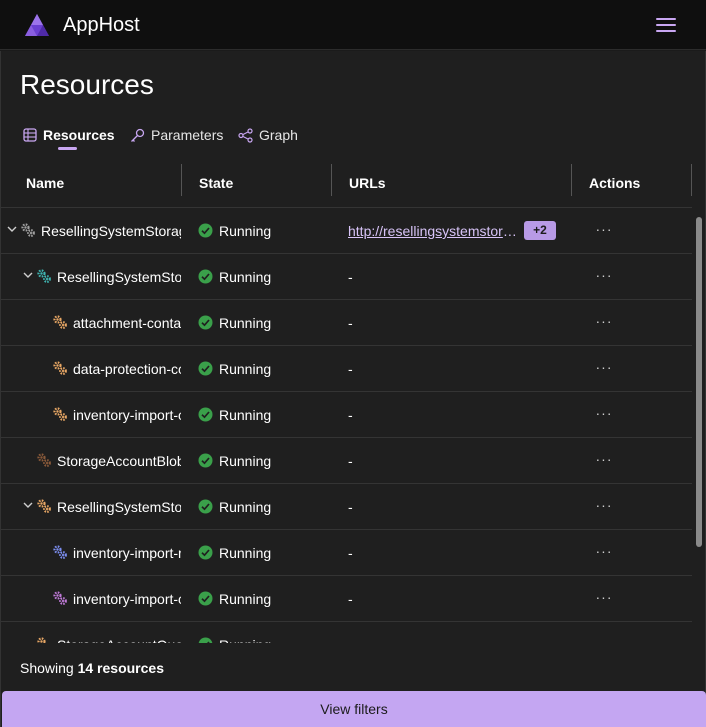 This screenshot has height=727, width=706. What do you see at coordinates (127, 323) in the screenshot?
I see `resource-name: attachment-conta` at bounding box center [127, 323].